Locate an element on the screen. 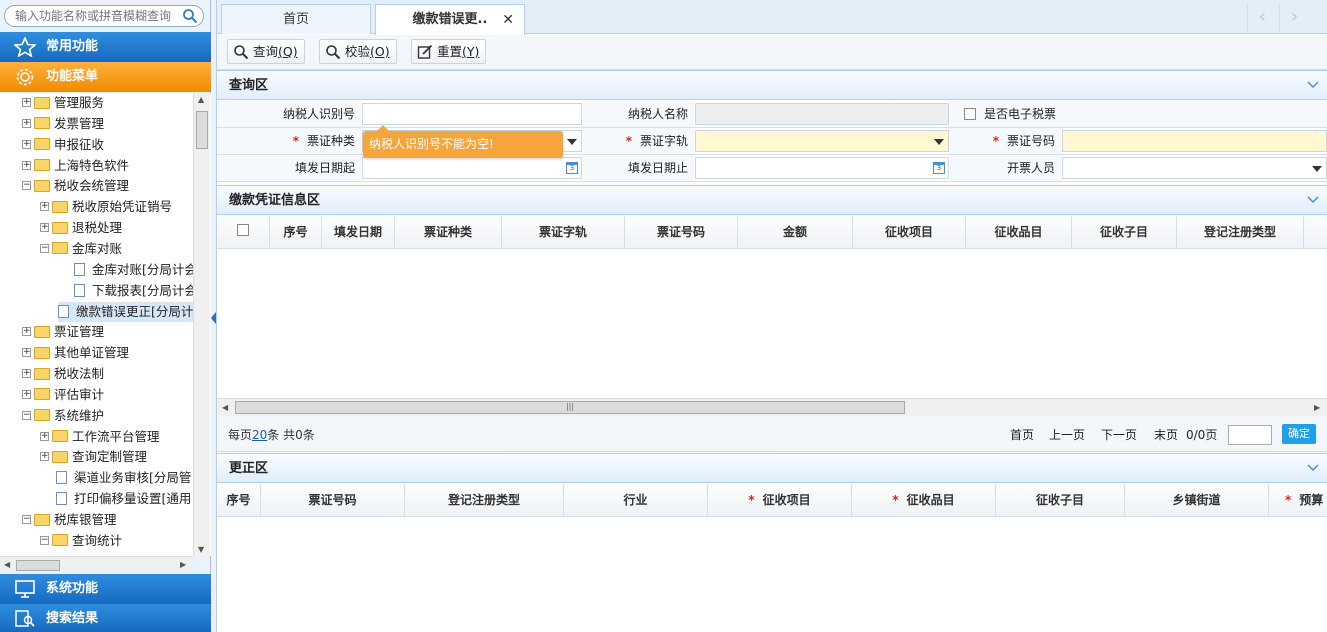 This screenshot has height=632, width=1327. corr-col-levy-category: * 征收品目 is located at coordinates (924, 500).